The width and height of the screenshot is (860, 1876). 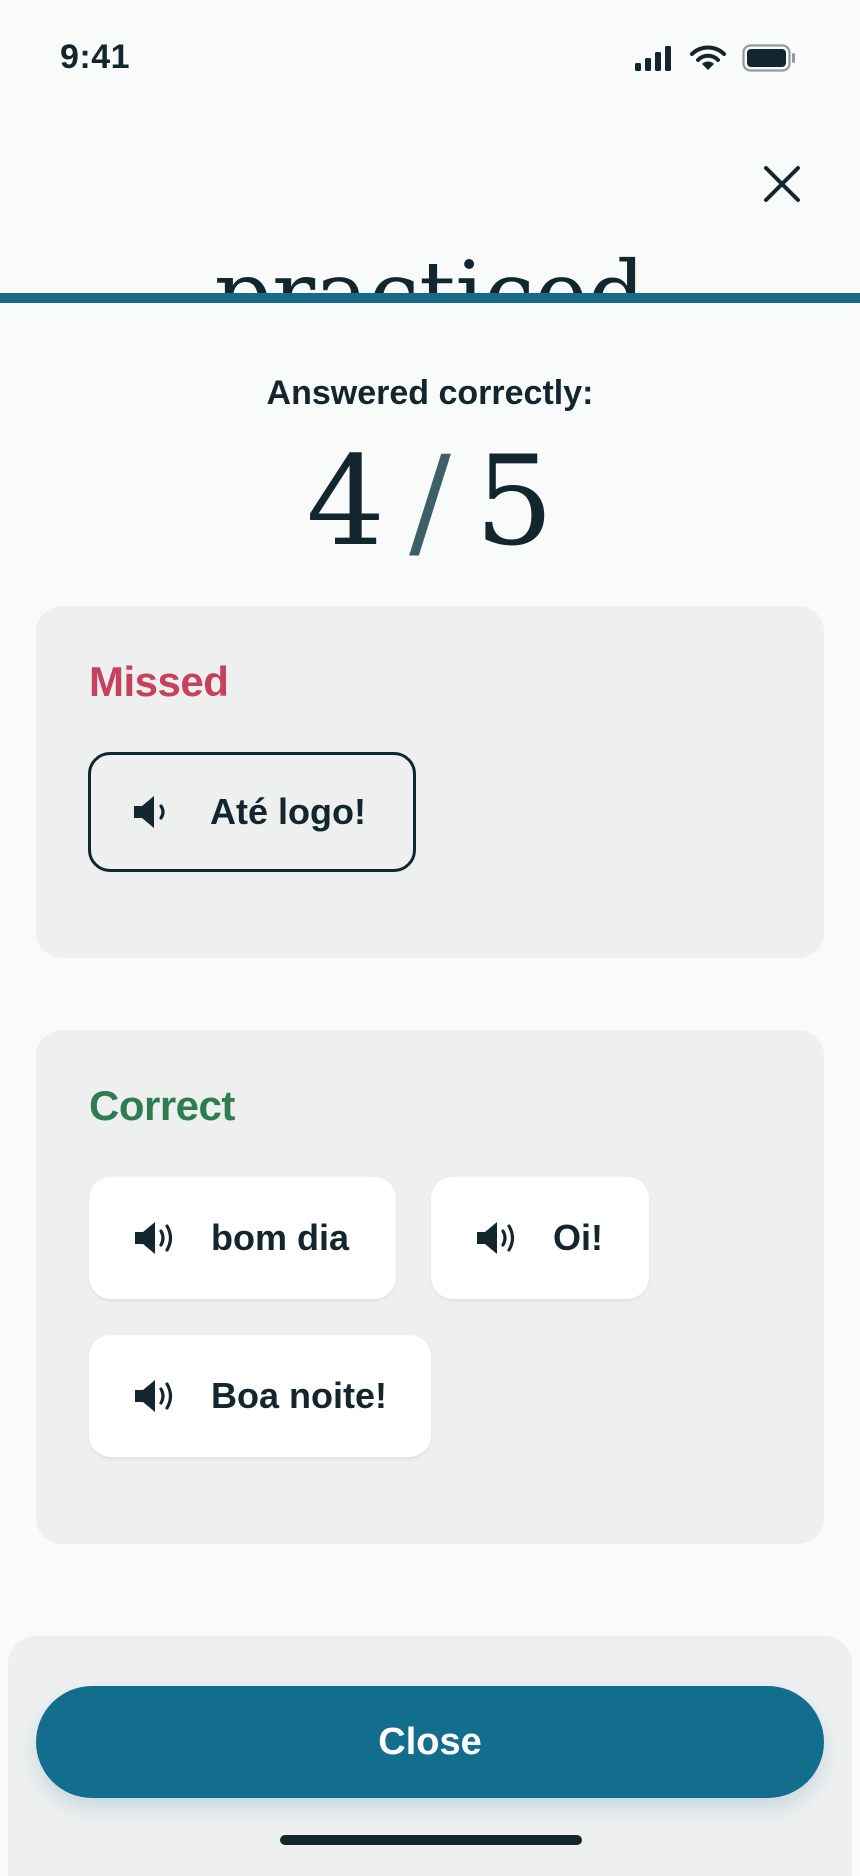 I want to click on battery-icon, so click(x=768, y=58).